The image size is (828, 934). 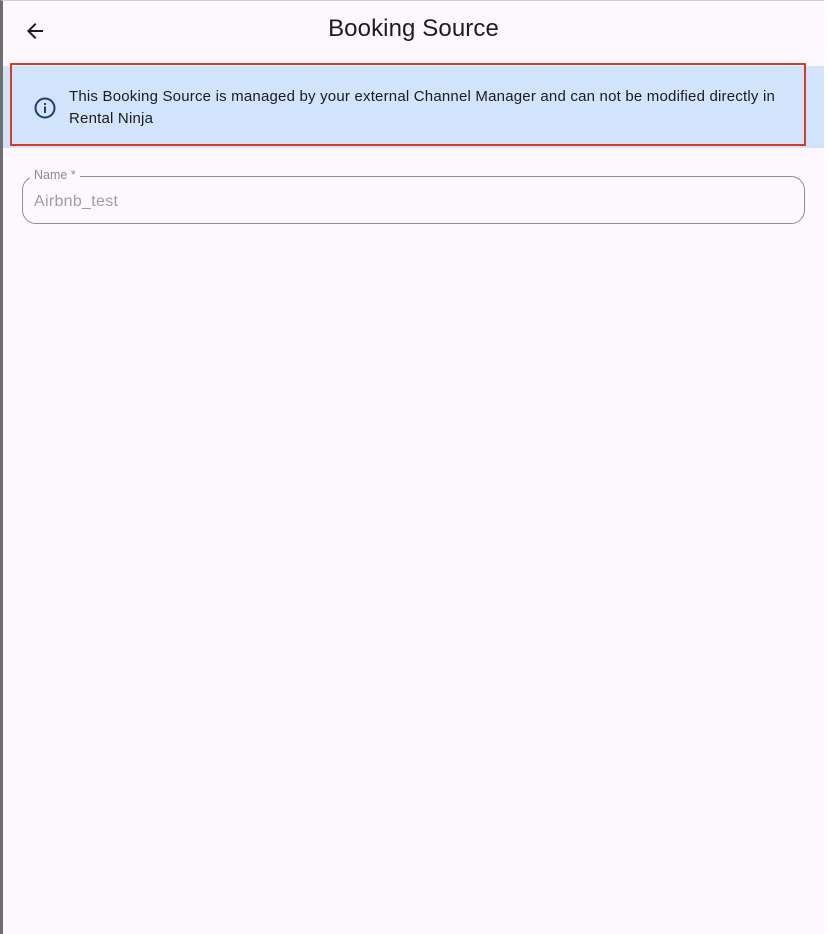 I want to click on name-field-label: Name *, so click(x=55, y=175).